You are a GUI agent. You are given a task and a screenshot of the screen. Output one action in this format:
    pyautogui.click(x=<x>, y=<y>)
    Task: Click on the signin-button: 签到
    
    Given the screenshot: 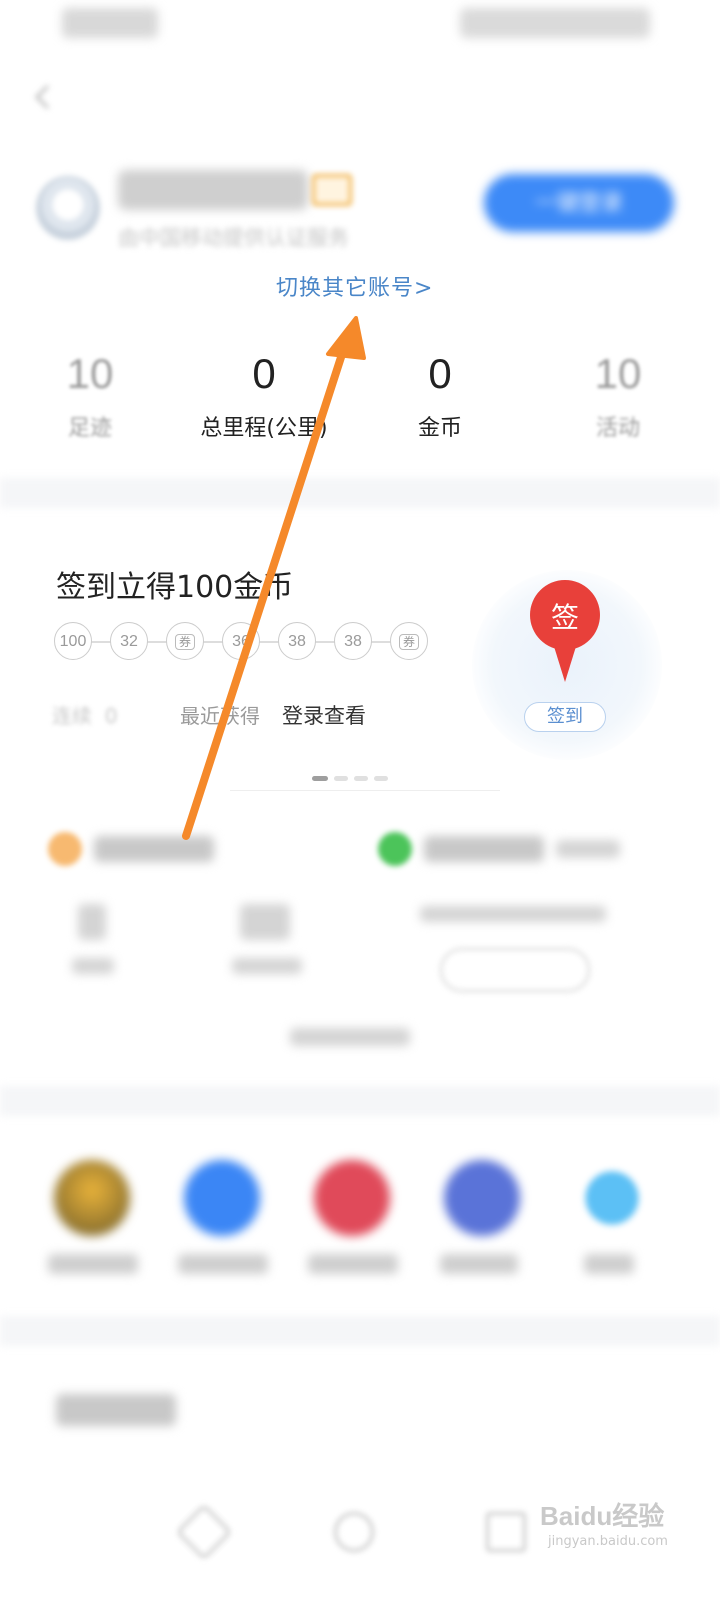 What is the action you would take?
    pyautogui.click(x=565, y=717)
    